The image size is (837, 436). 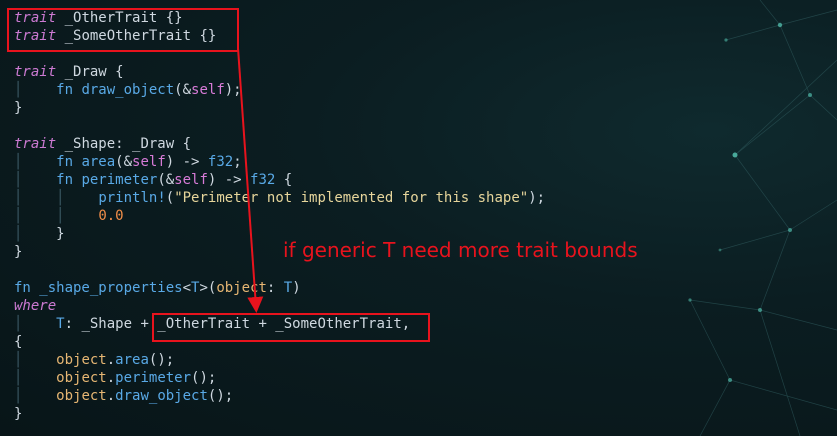 I want to click on code-line-call_perim: │ object.perimeter();, so click(x=279, y=378).